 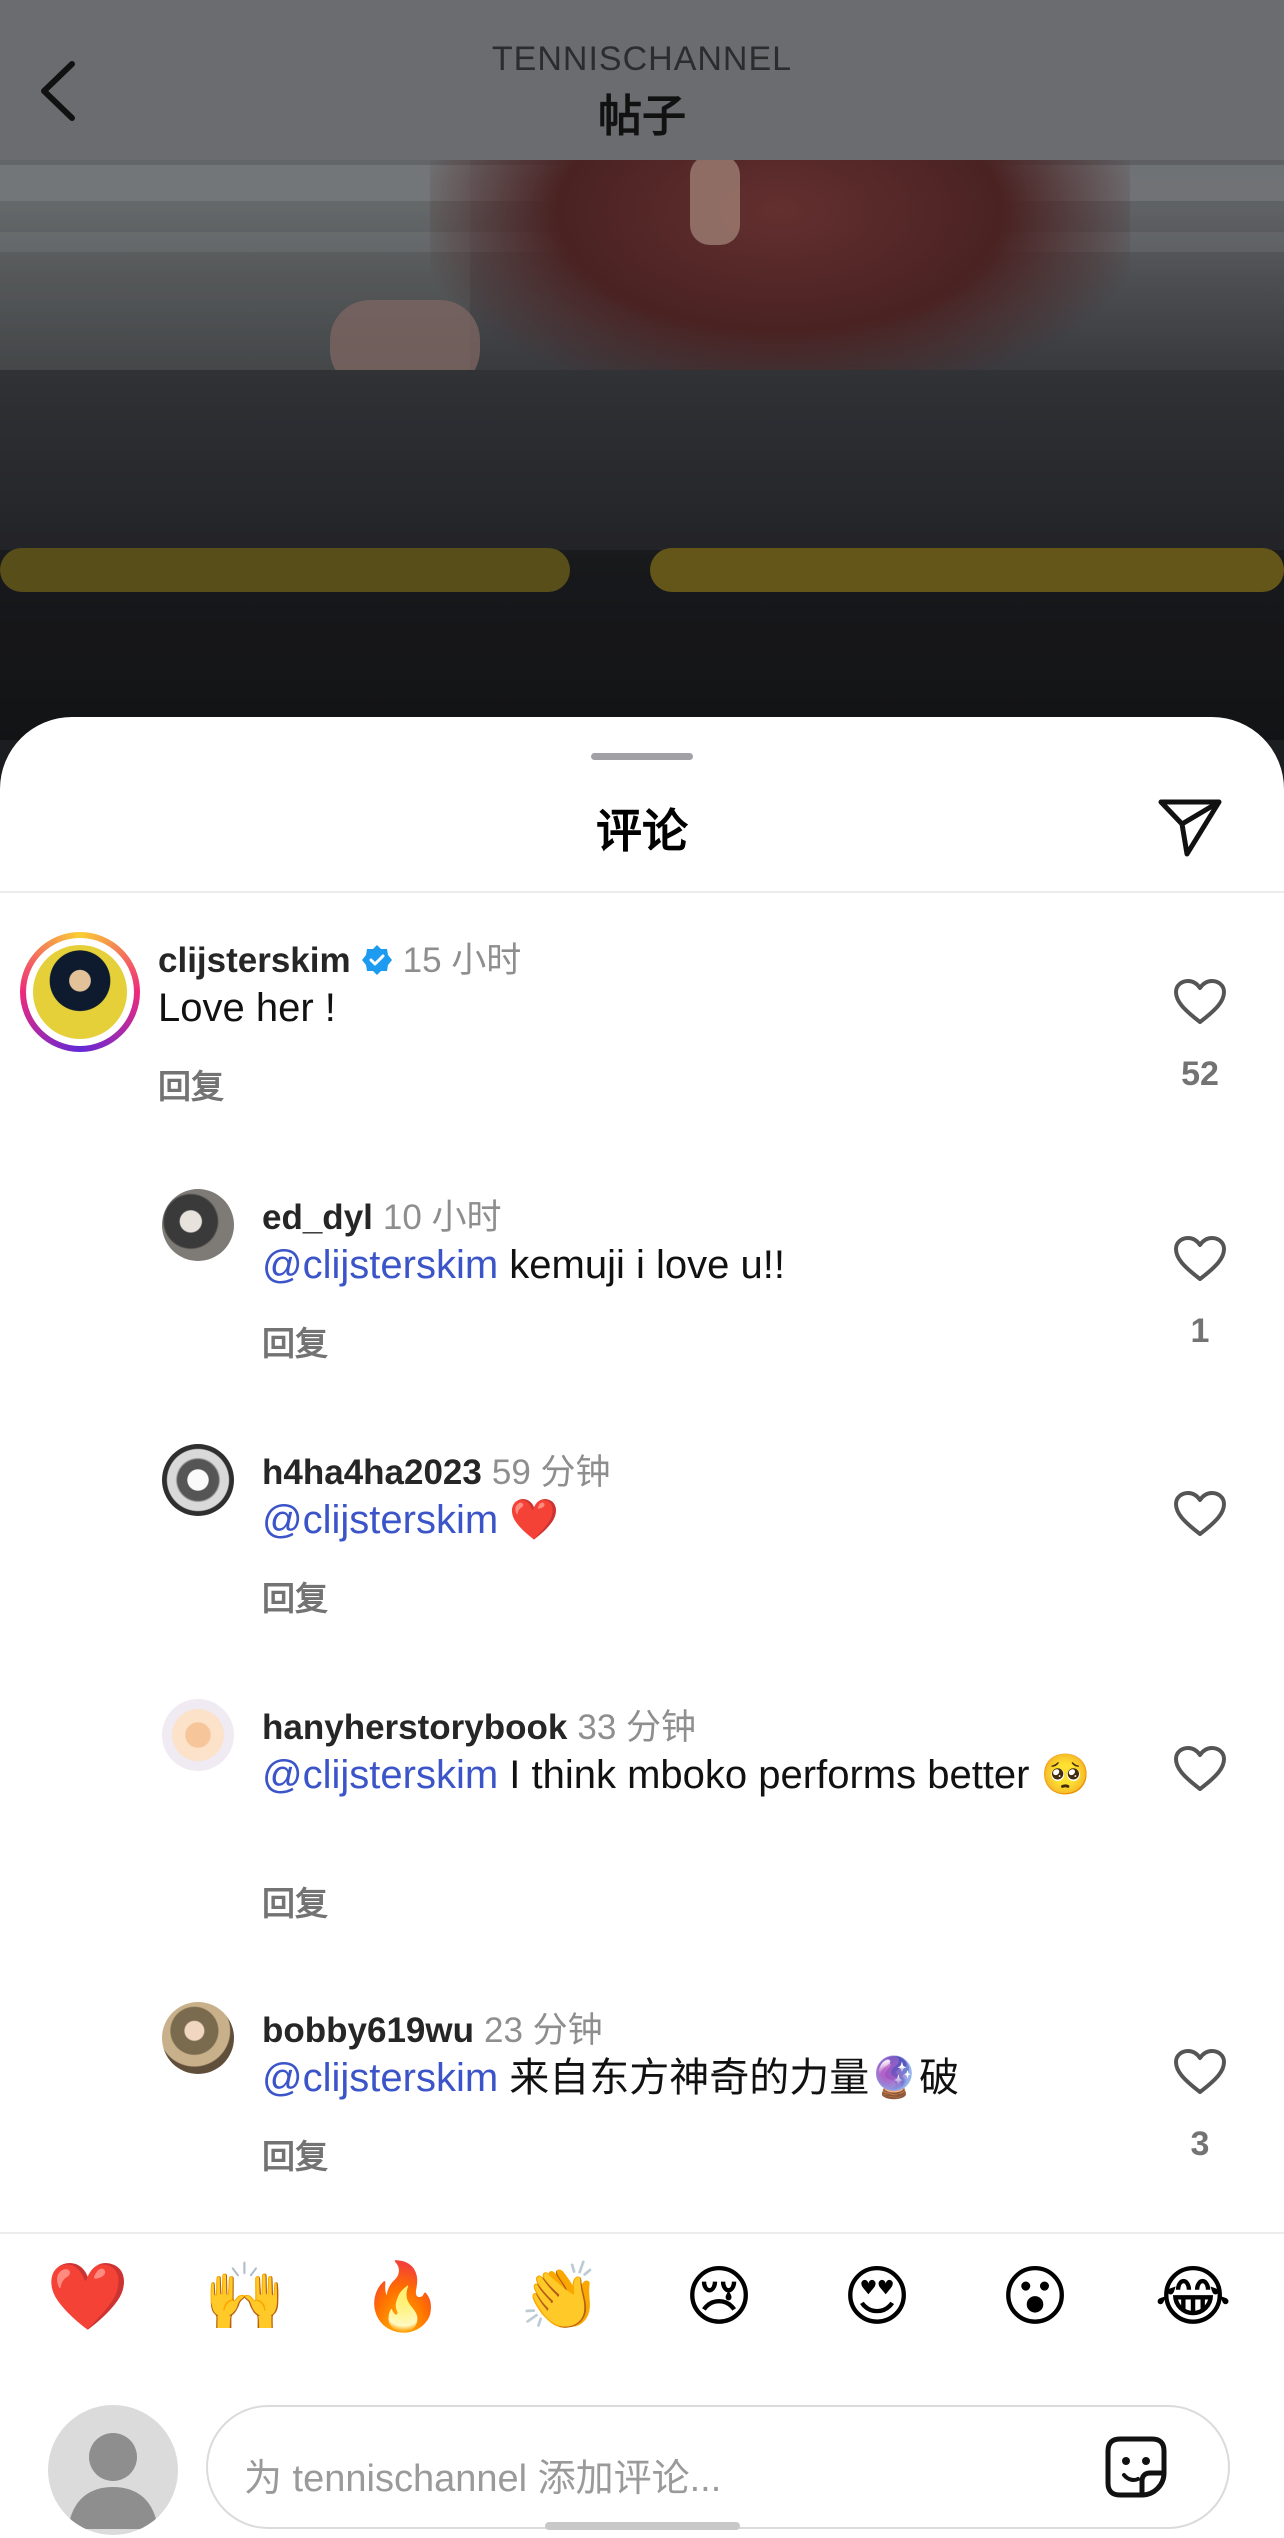 What do you see at coordinates (403, 2297) in the screenshot?
I see `reaction-fire: 🔥` at bounding box center [403, 2297].